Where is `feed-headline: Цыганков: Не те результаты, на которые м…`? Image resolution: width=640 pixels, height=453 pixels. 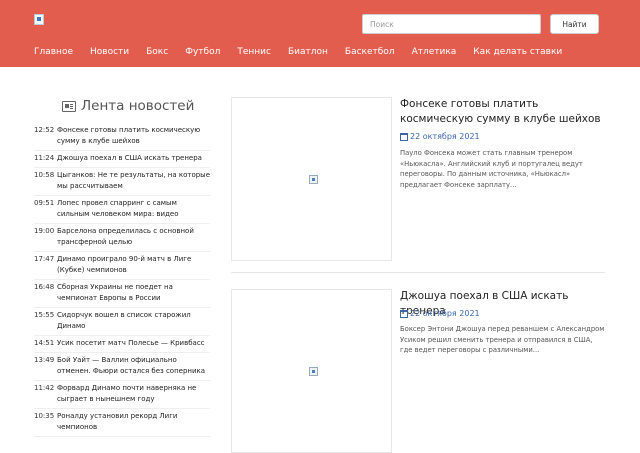 feed-headline: Цыганков: Не те результаты, на которые м… is located at coordinates (133, 181).